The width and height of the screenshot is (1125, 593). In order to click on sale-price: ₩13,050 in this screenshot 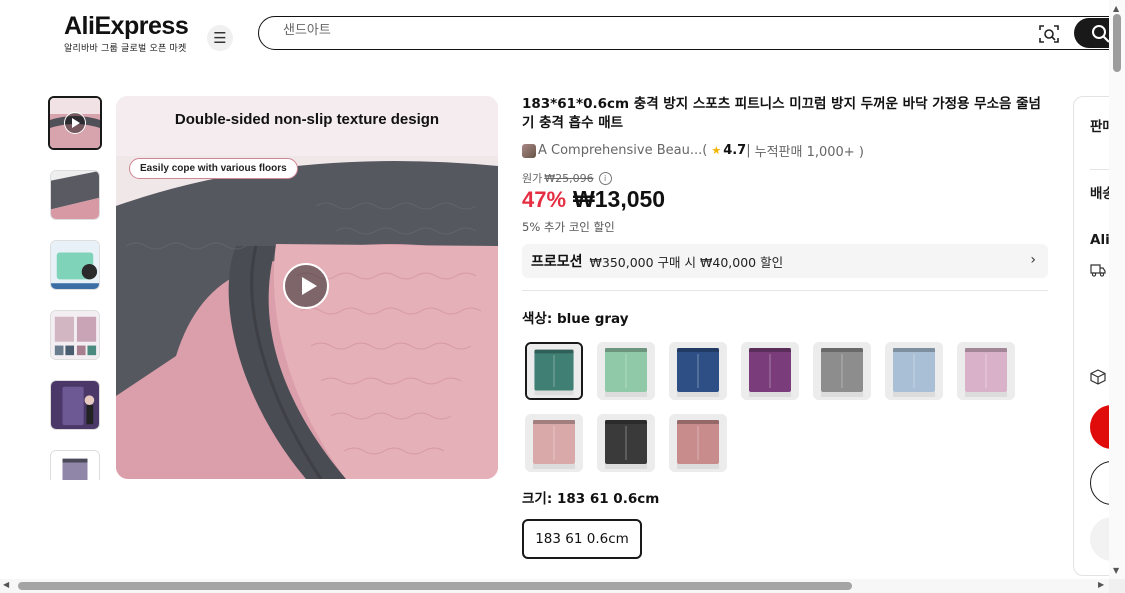, I will do `click(619, 199)`.